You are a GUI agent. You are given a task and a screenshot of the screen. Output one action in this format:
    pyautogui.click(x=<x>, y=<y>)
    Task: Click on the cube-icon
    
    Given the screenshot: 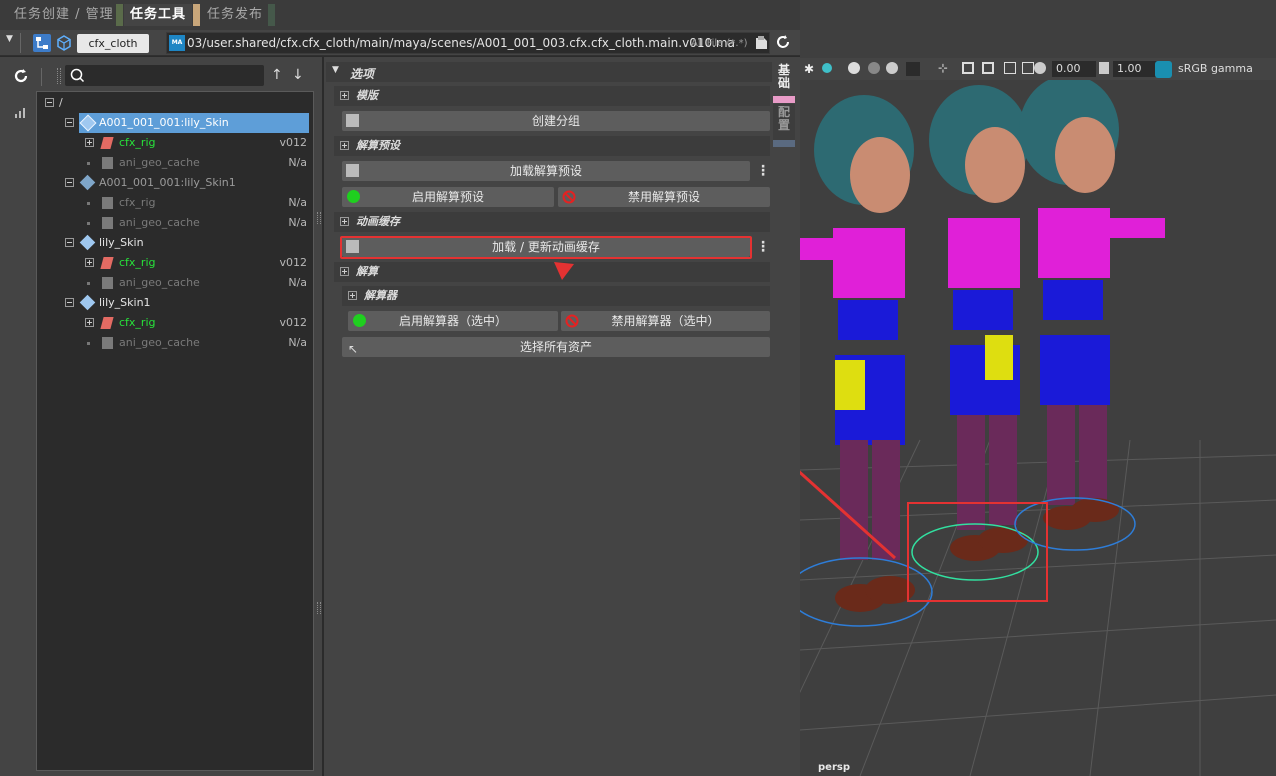 What is the action you would take?
    pyautogui.click(x=64, y=43)
    